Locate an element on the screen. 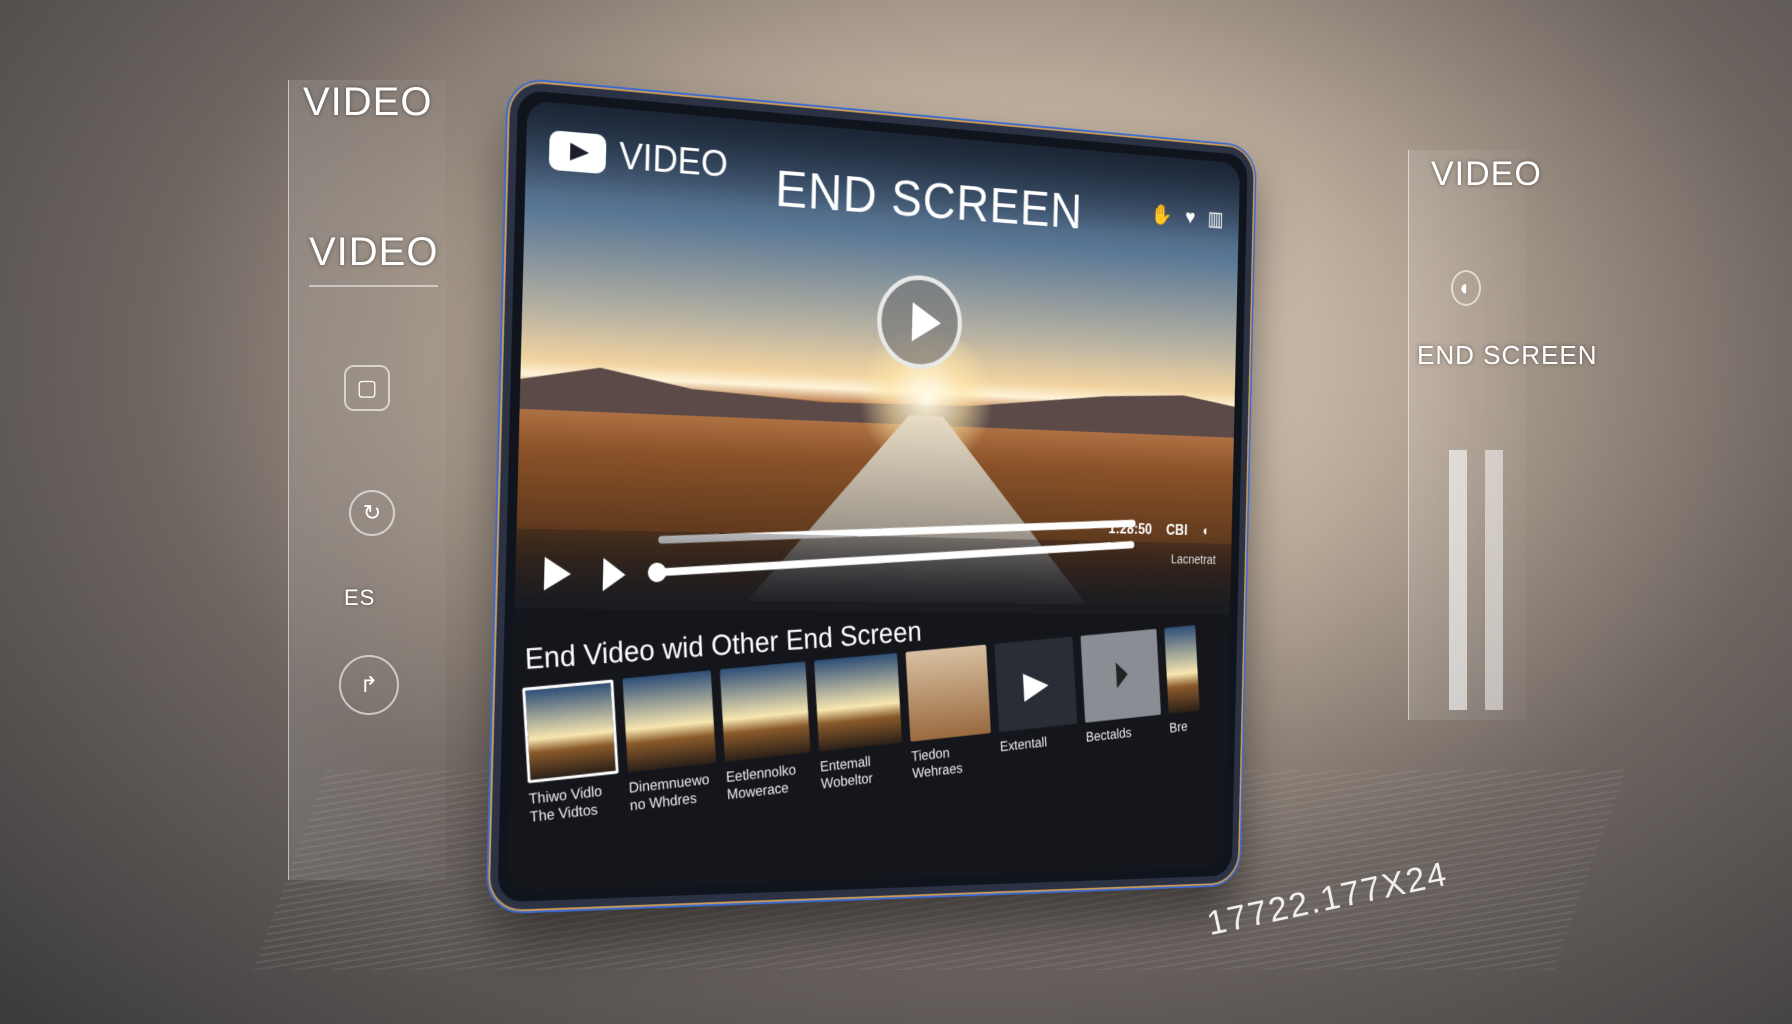 This screenshot has width=1792, height=1024. play-circle-icon: ⏵ is located at coordinates (1121, 675).